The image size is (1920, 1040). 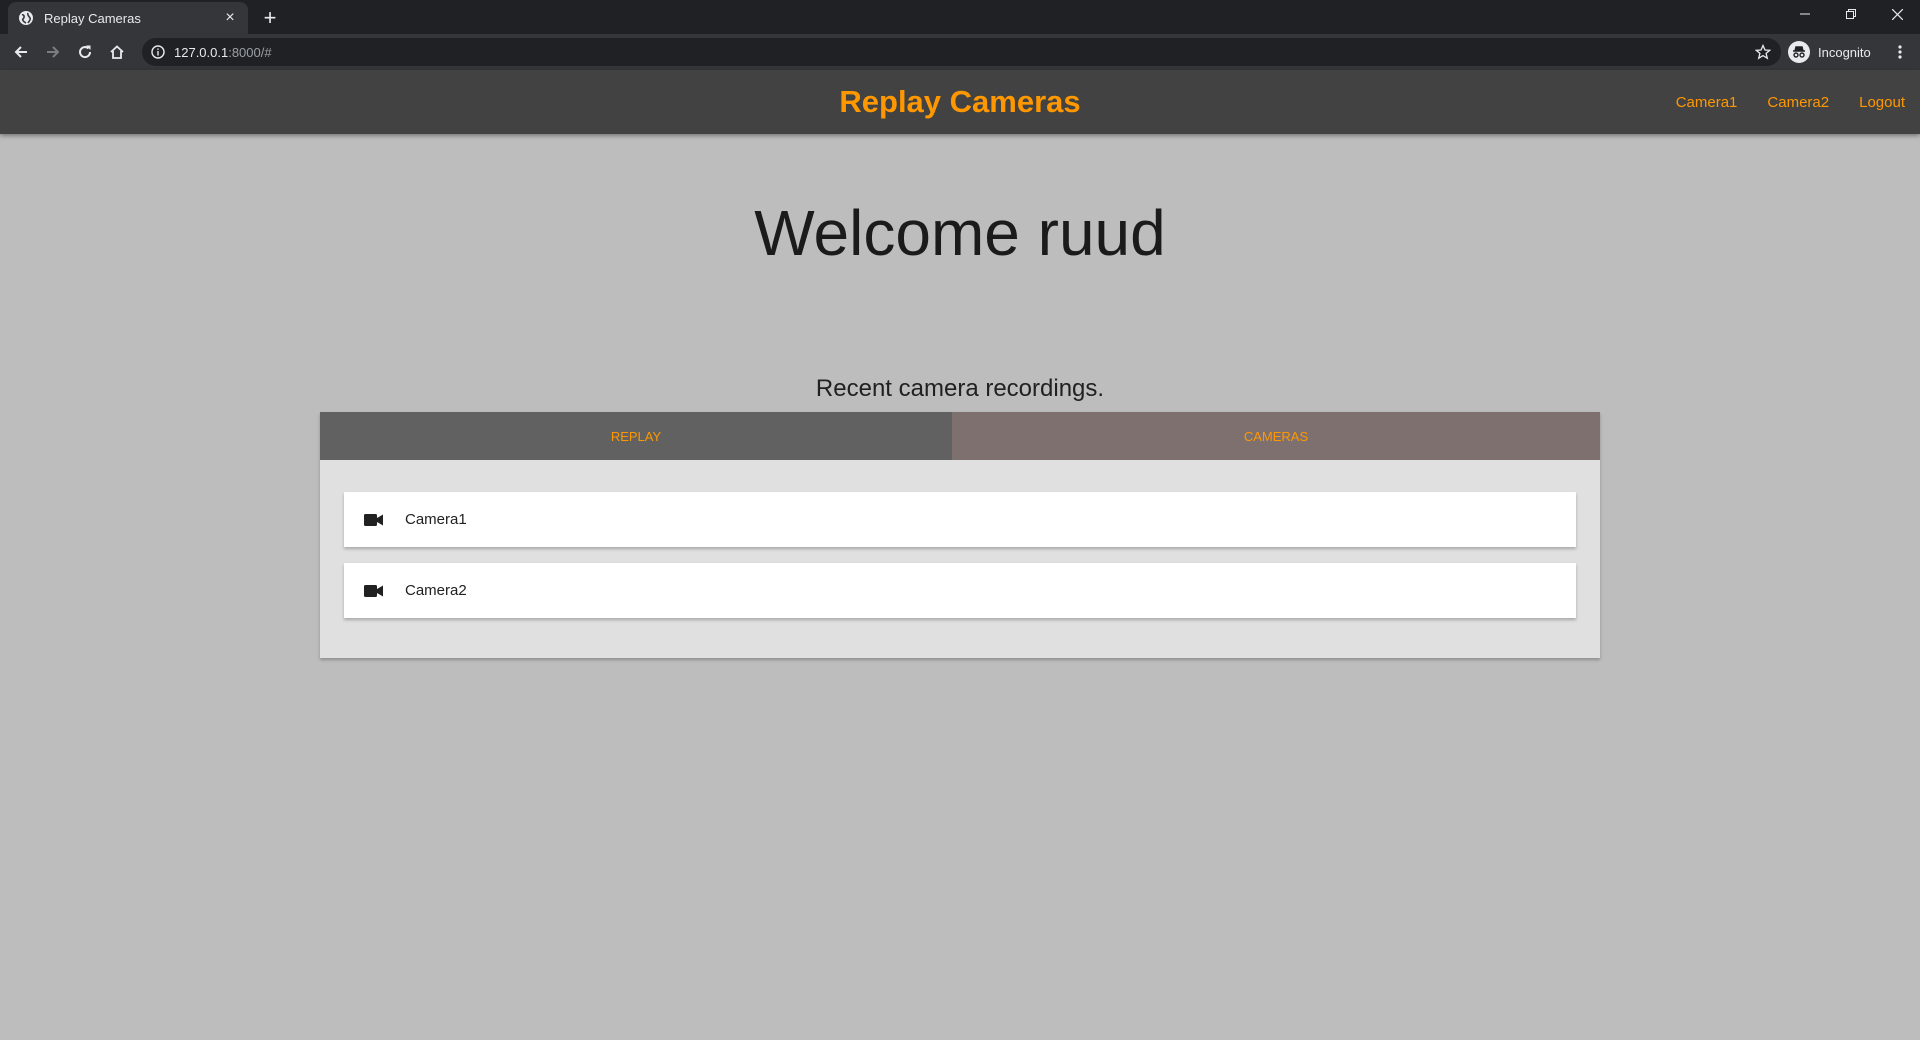 I want to click on tab-cameras: CAMERAS, so click(x=1276, y=436).